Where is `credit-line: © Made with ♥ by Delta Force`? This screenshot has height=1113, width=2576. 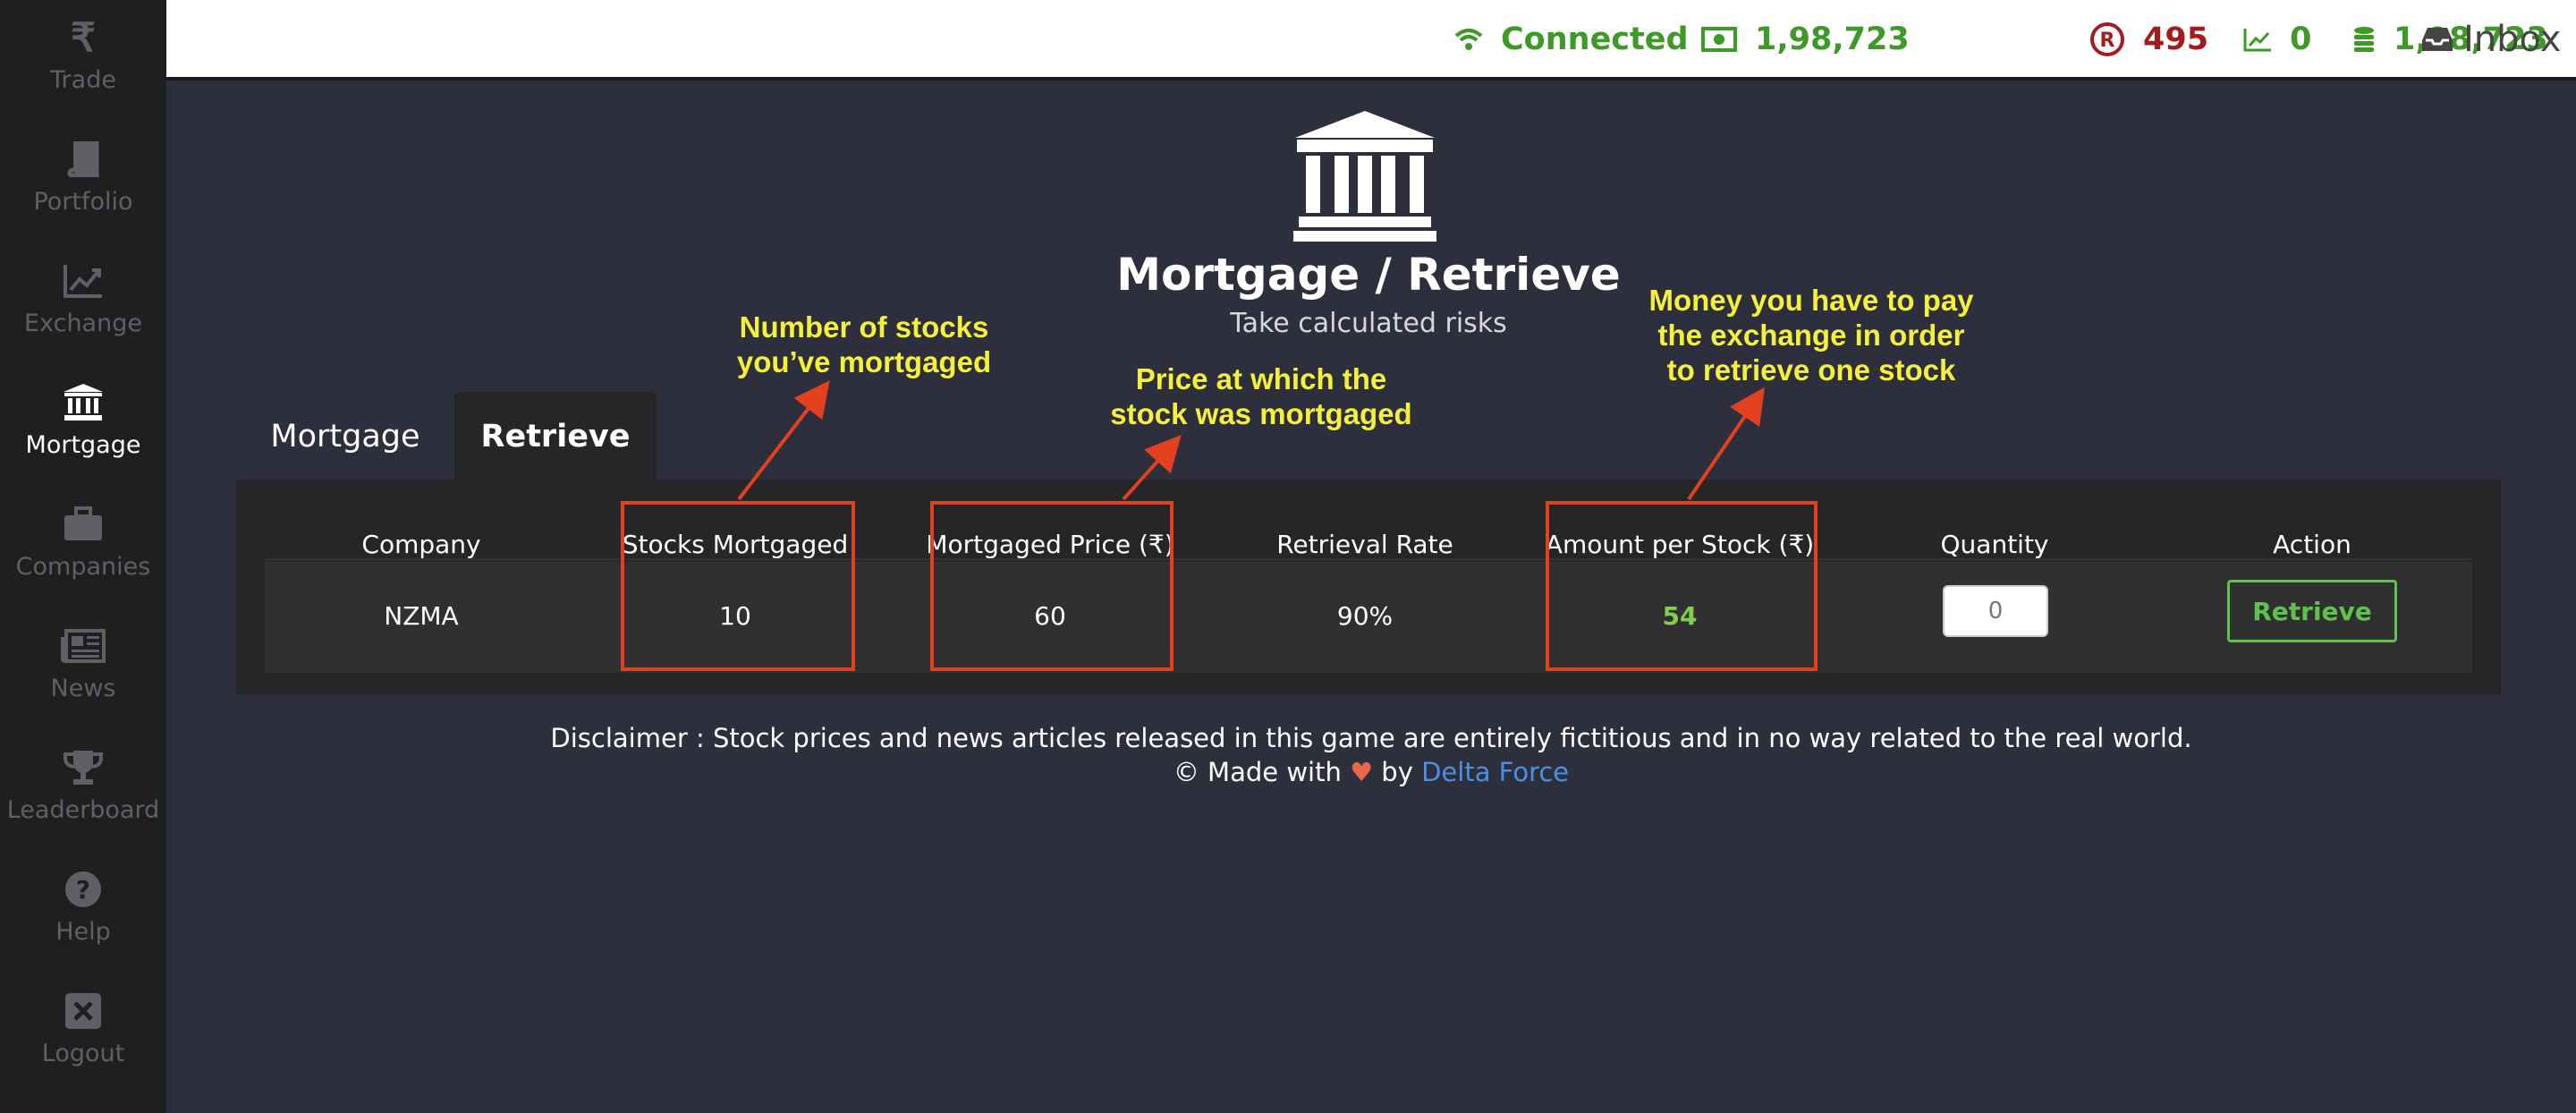
credit-line: © Made with ♥ by Delta Force is located at coordinates (1371, 772).